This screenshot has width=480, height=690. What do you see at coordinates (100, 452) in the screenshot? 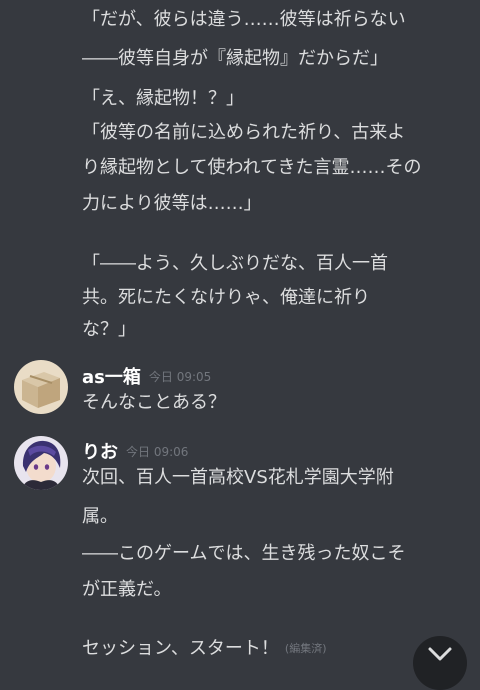
I see `username: りお` at bounding box center [100, 452].